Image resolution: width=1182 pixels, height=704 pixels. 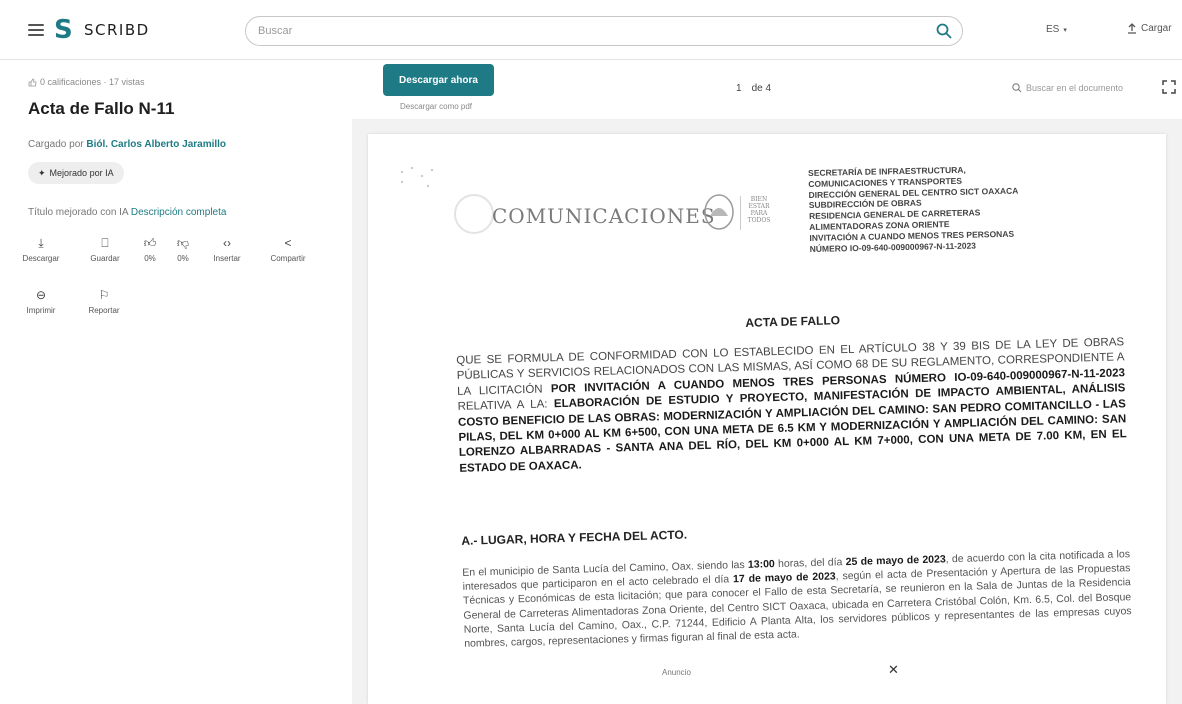 What do you see at coordinates (92, 82) in the screenshot?
I see `doc-stats-text: 0 calificaciones · 17 vistas` at bounding box center [92, 82].